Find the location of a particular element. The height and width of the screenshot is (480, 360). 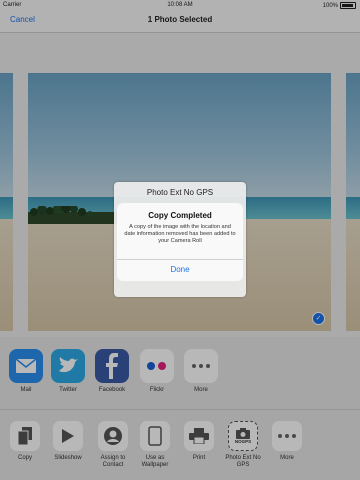

alert-title: Copy Completed is located at coordinates (180, 215).